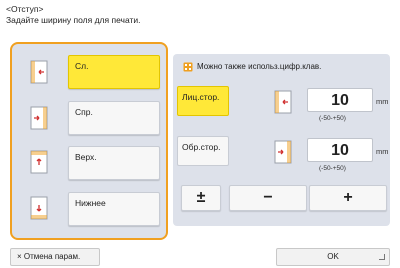 The height and width of the screenshot is (268, 400). I want to click on margin-top-icon, so click(39, 162).